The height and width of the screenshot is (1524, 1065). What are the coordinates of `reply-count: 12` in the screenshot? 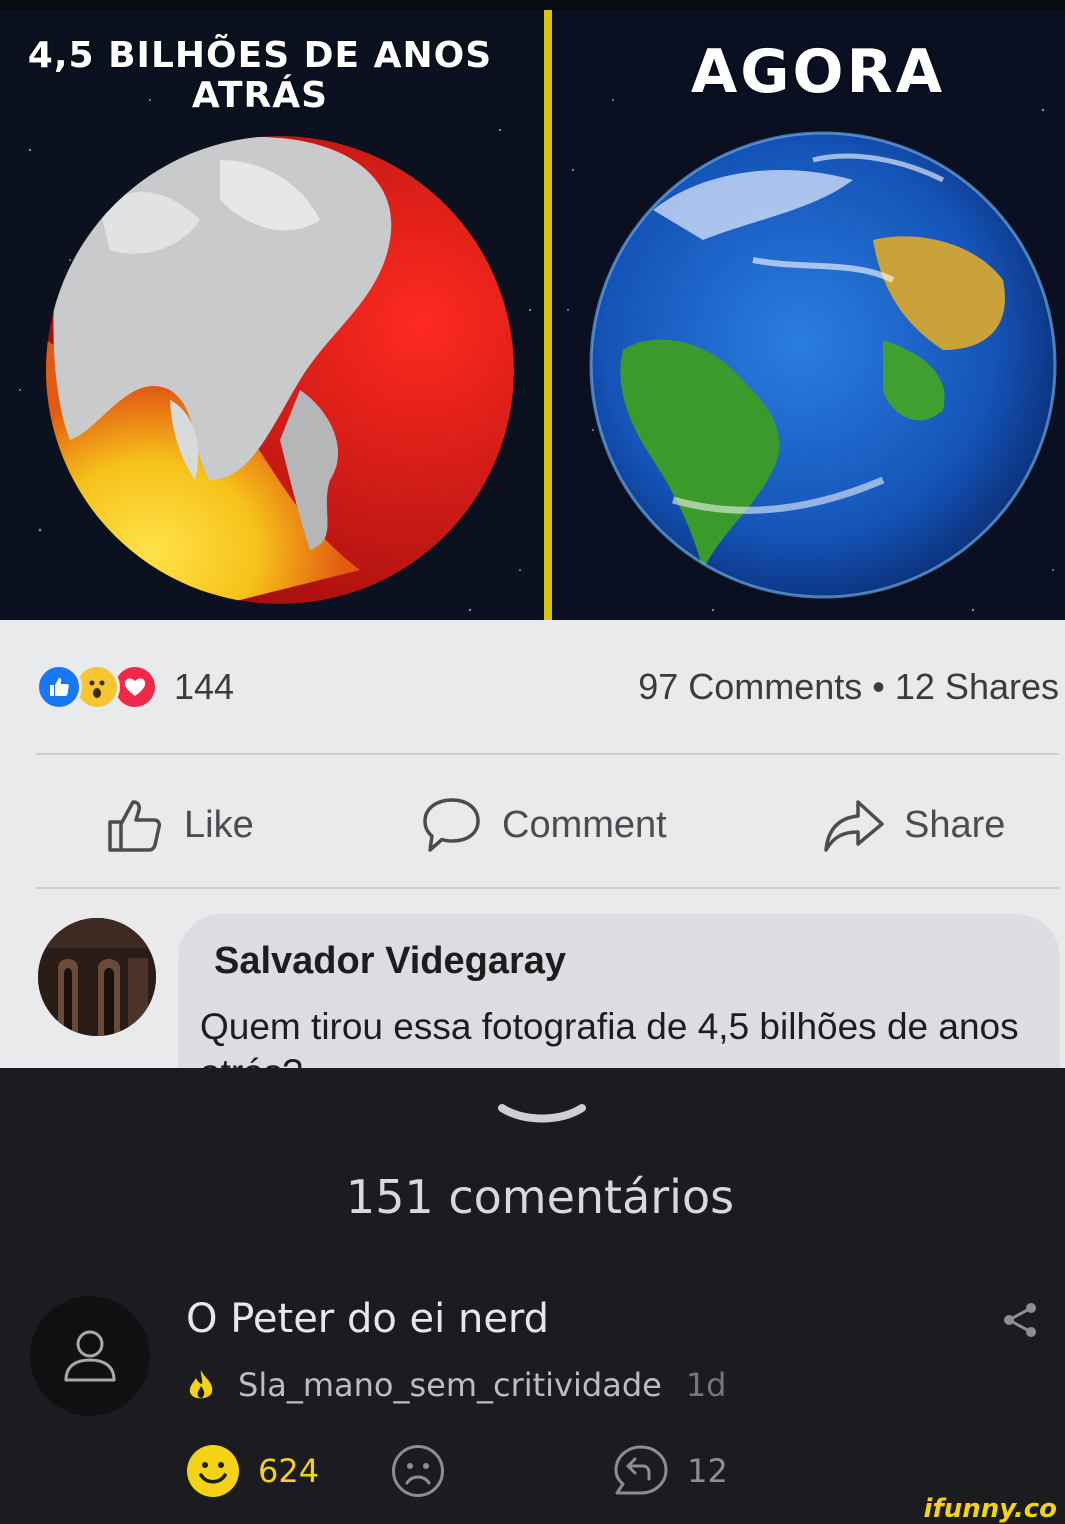 It's located at (707, 1471).